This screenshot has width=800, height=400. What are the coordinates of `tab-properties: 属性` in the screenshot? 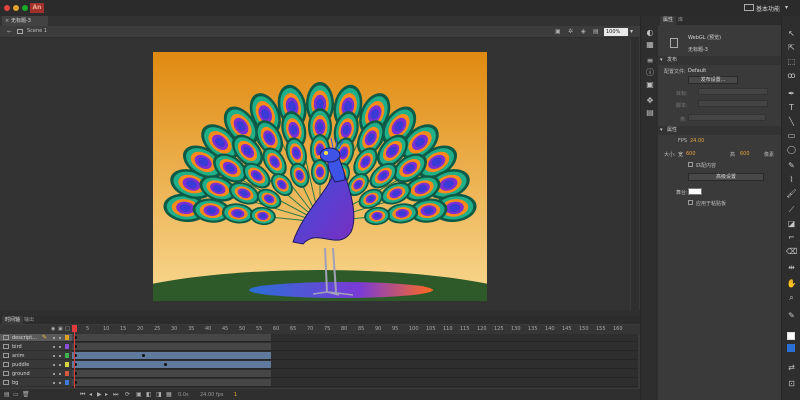 It's located at (668, 20).